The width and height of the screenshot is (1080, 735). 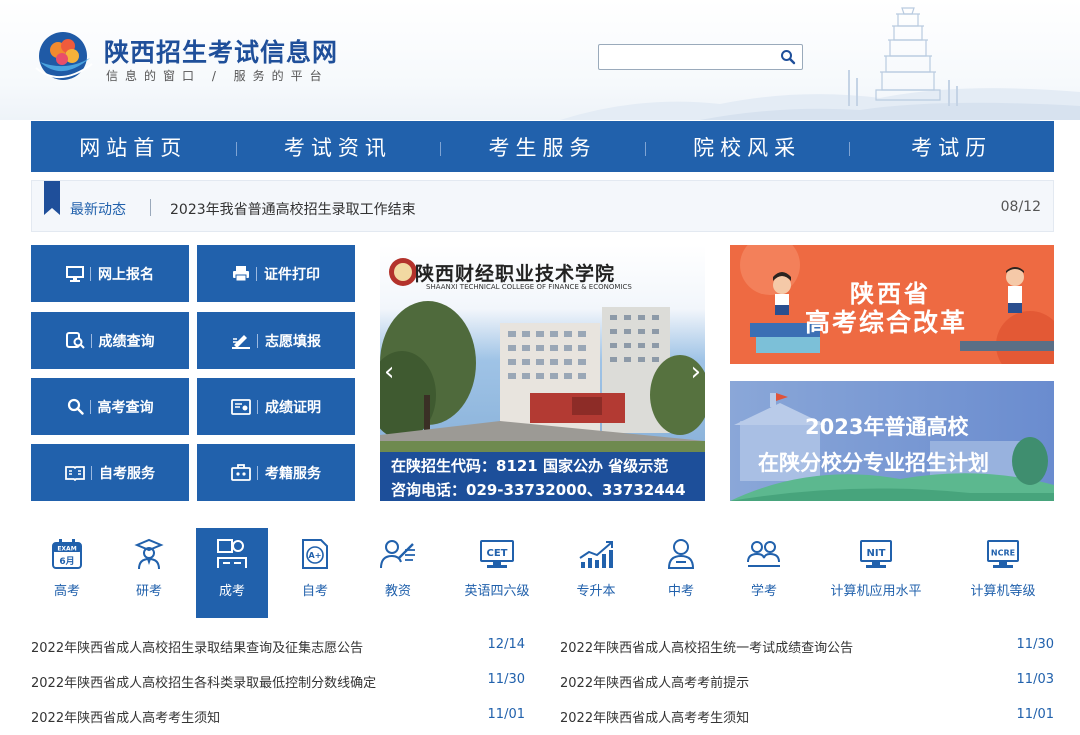 I want to click on teacher-icon, so click(x=397, y=554).